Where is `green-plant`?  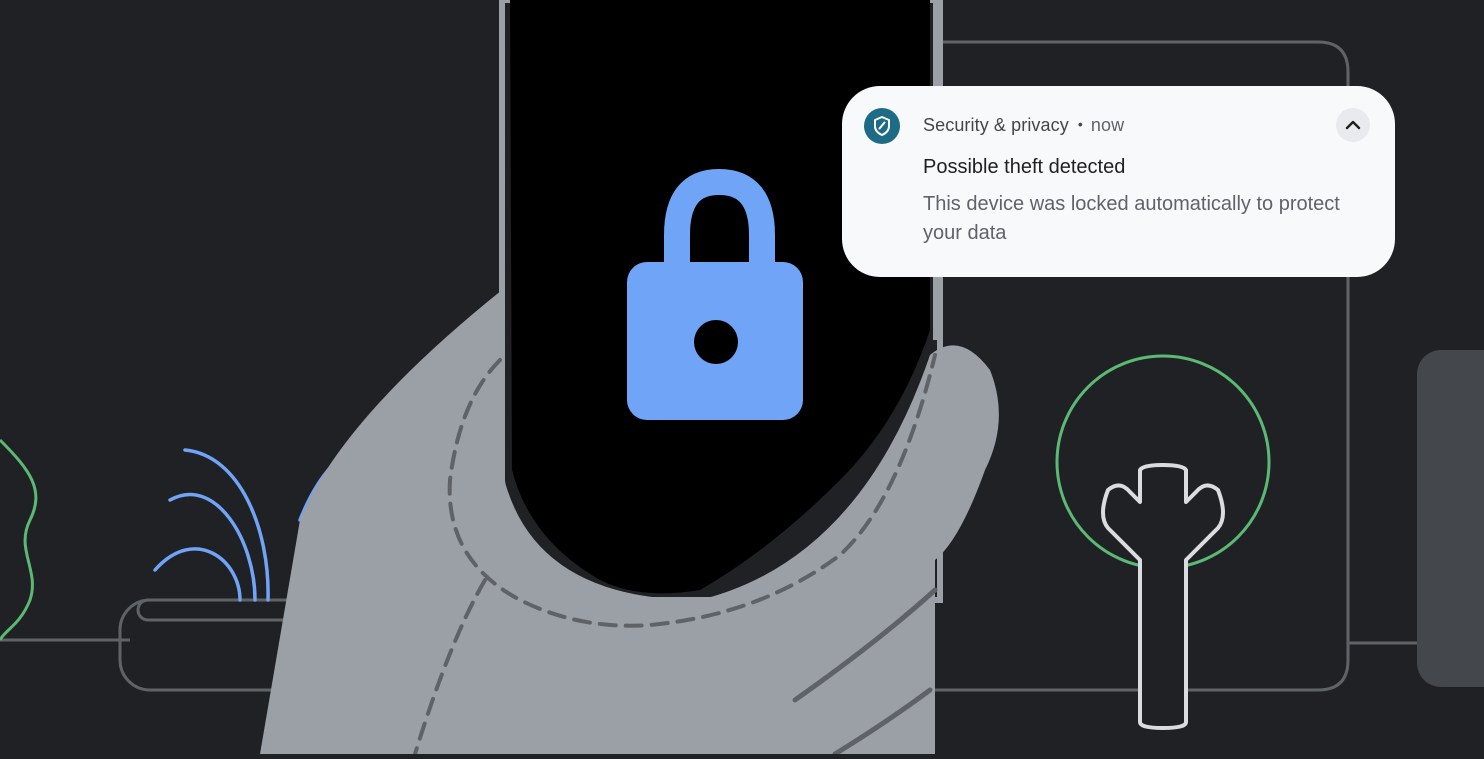
green-plant is located at coordinates (19, 539).